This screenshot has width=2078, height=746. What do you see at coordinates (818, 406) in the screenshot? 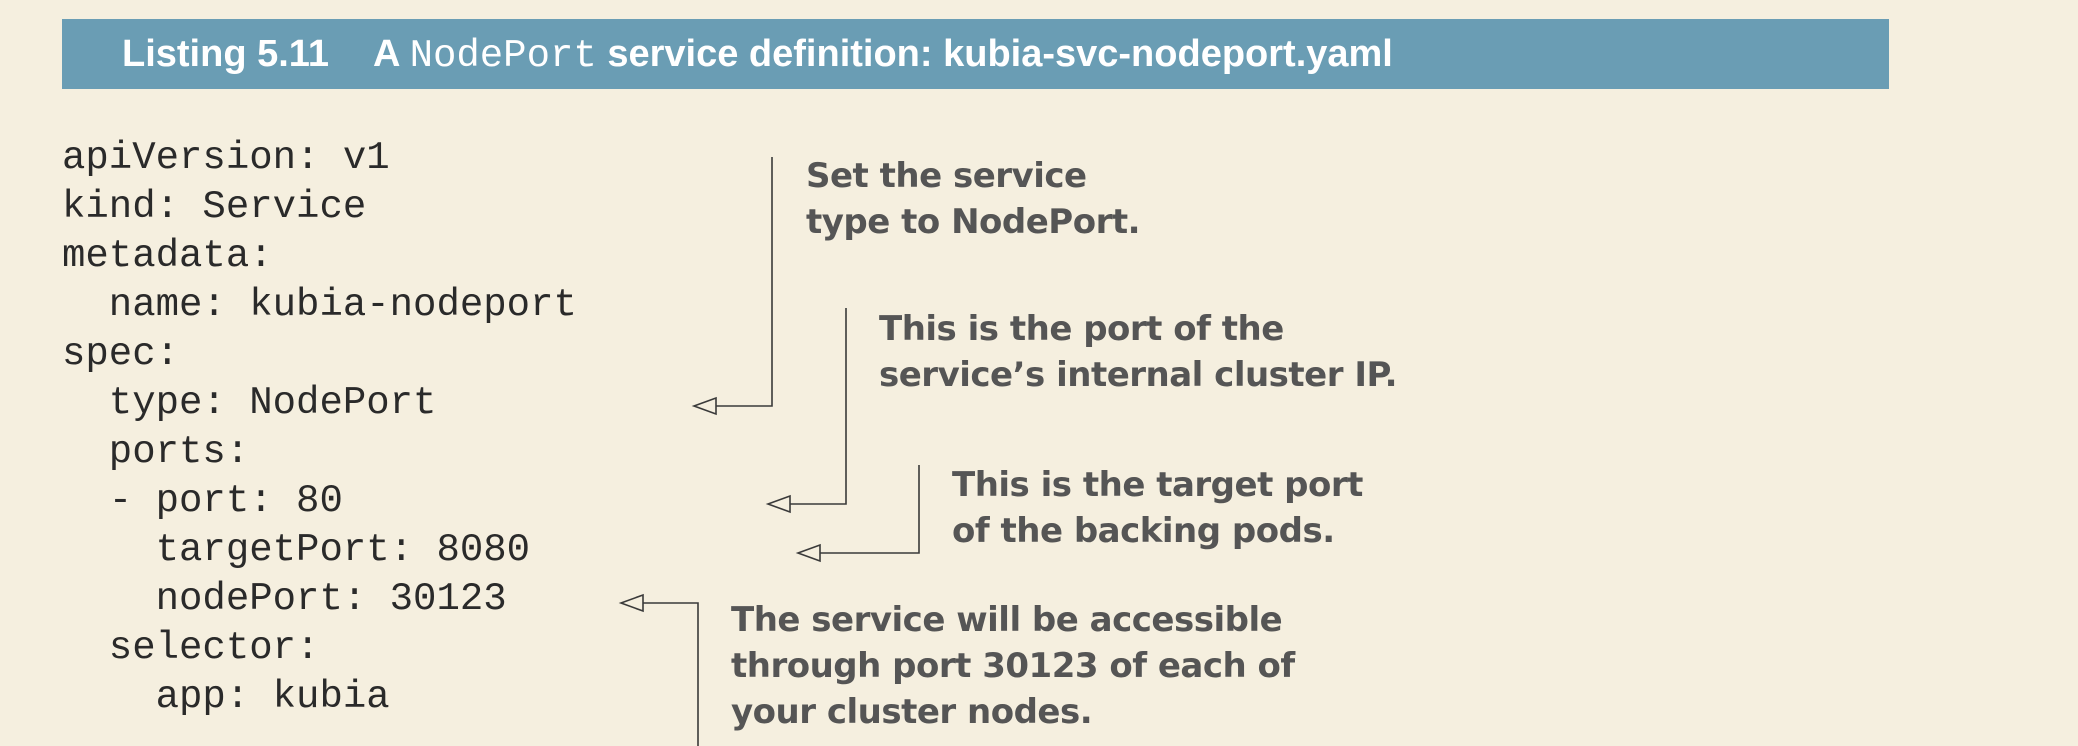
I see `callout-line-port` at bounding box center [818, 406].